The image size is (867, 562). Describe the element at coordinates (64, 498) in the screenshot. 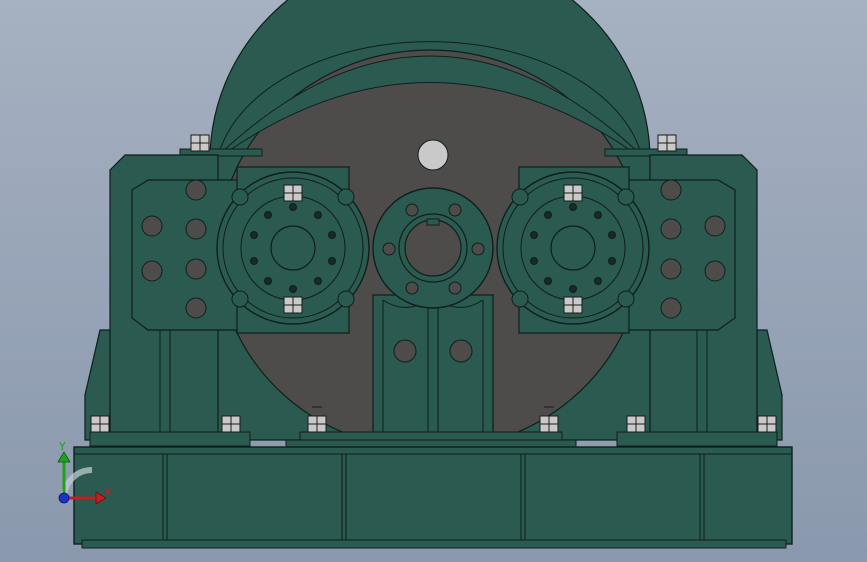

I see `z-axis-dot` at that location.